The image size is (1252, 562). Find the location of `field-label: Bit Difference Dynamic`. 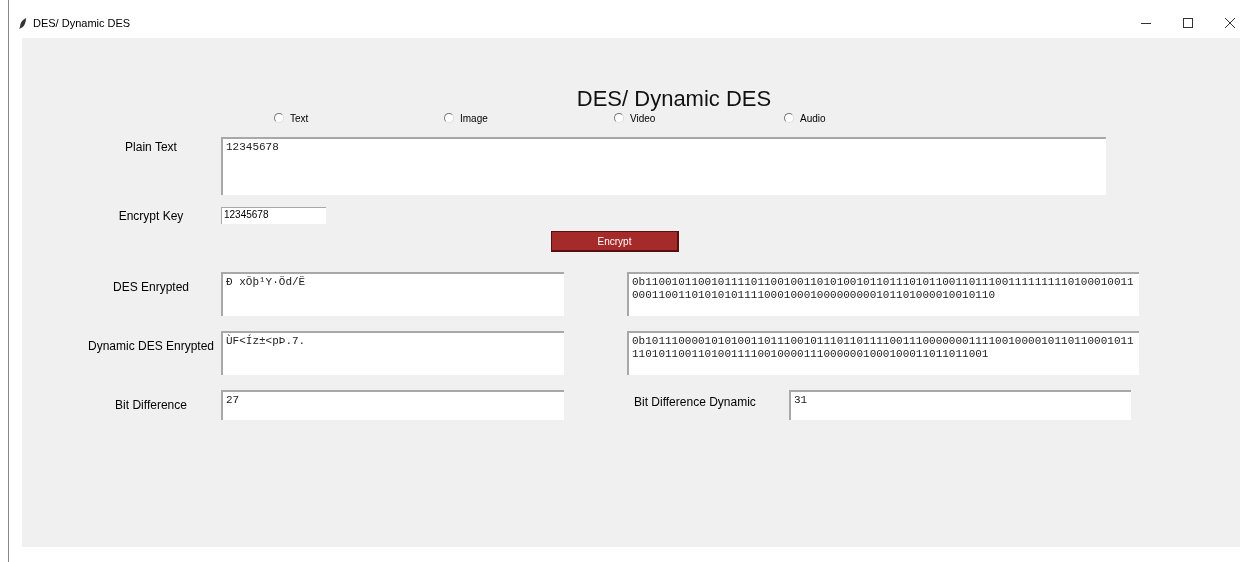

field-label: Bit Difference Dynamic is located at coordinates (695, 401).